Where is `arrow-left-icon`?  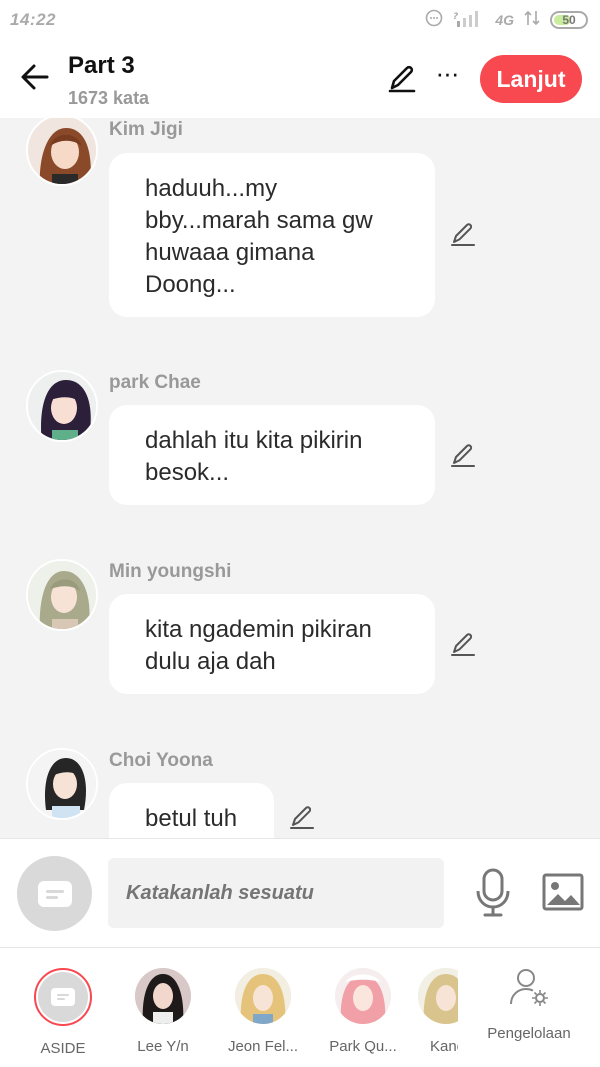
arrow-left-icon is located at coordinates (35, 77).